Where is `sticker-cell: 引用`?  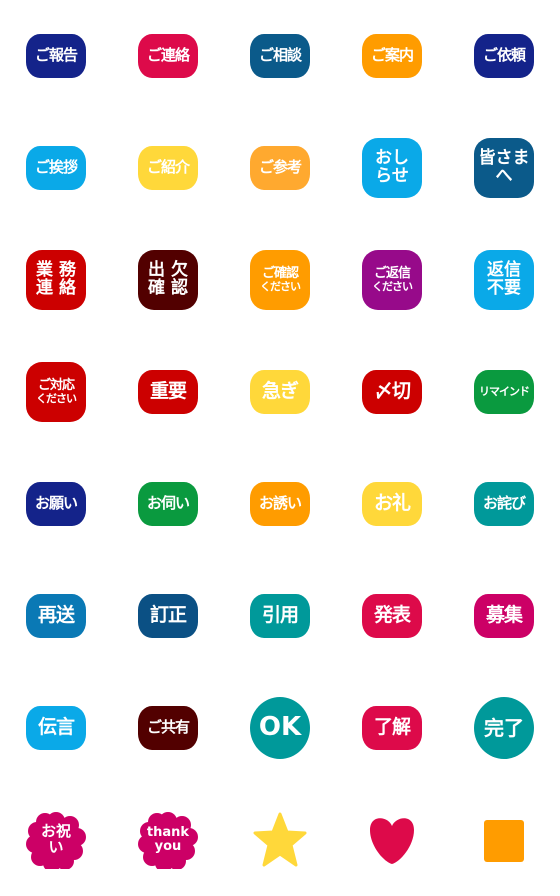
sticker-cell: 引用 is located at coordinates (280, 616).